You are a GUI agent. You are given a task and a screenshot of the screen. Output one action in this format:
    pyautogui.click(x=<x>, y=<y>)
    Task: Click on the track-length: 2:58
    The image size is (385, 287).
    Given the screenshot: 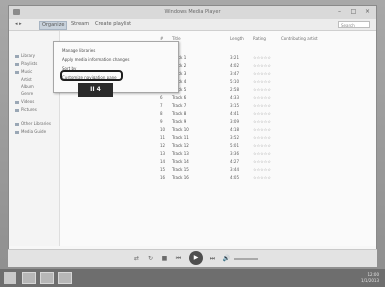 What is the action you would take?
    pyautogui.click(x=234, y=89)
    